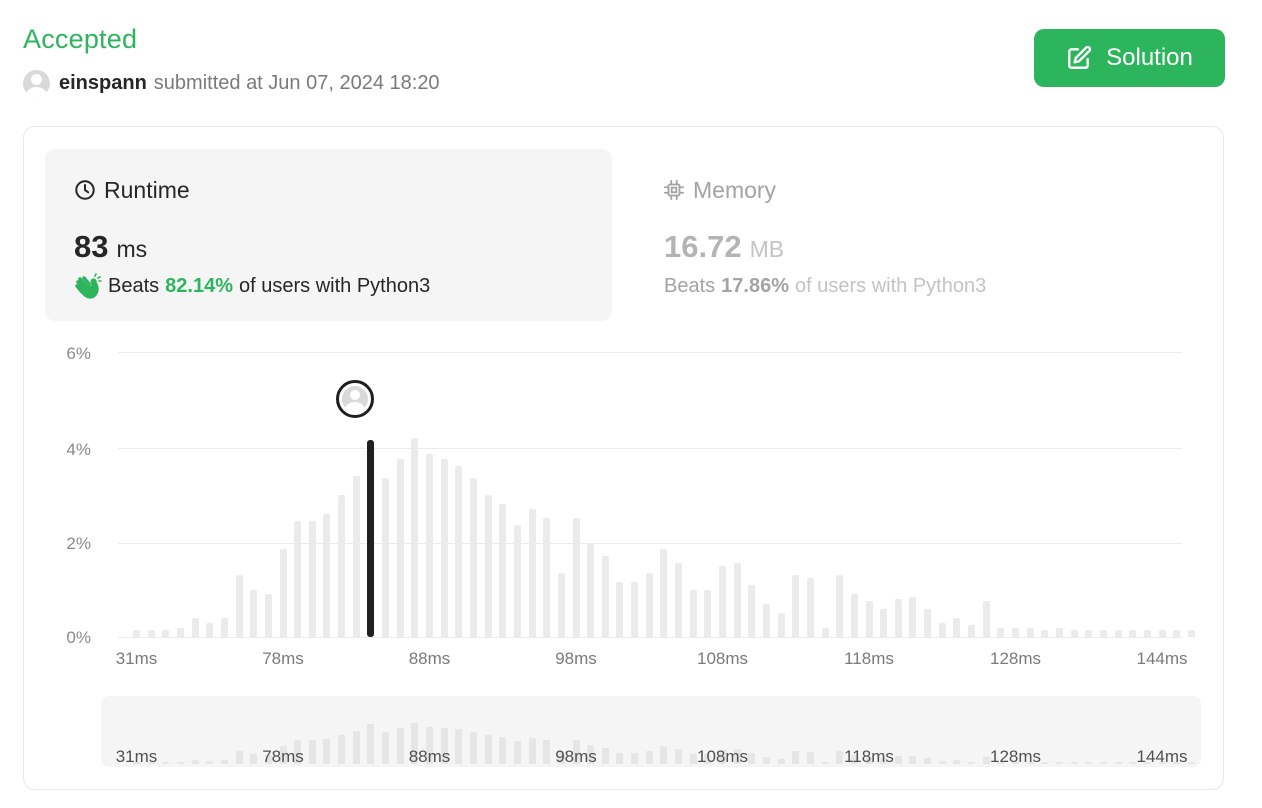 This screenshot has width=1262, height=808. I want to click on selected-runtime-bar, so click(371, 538).